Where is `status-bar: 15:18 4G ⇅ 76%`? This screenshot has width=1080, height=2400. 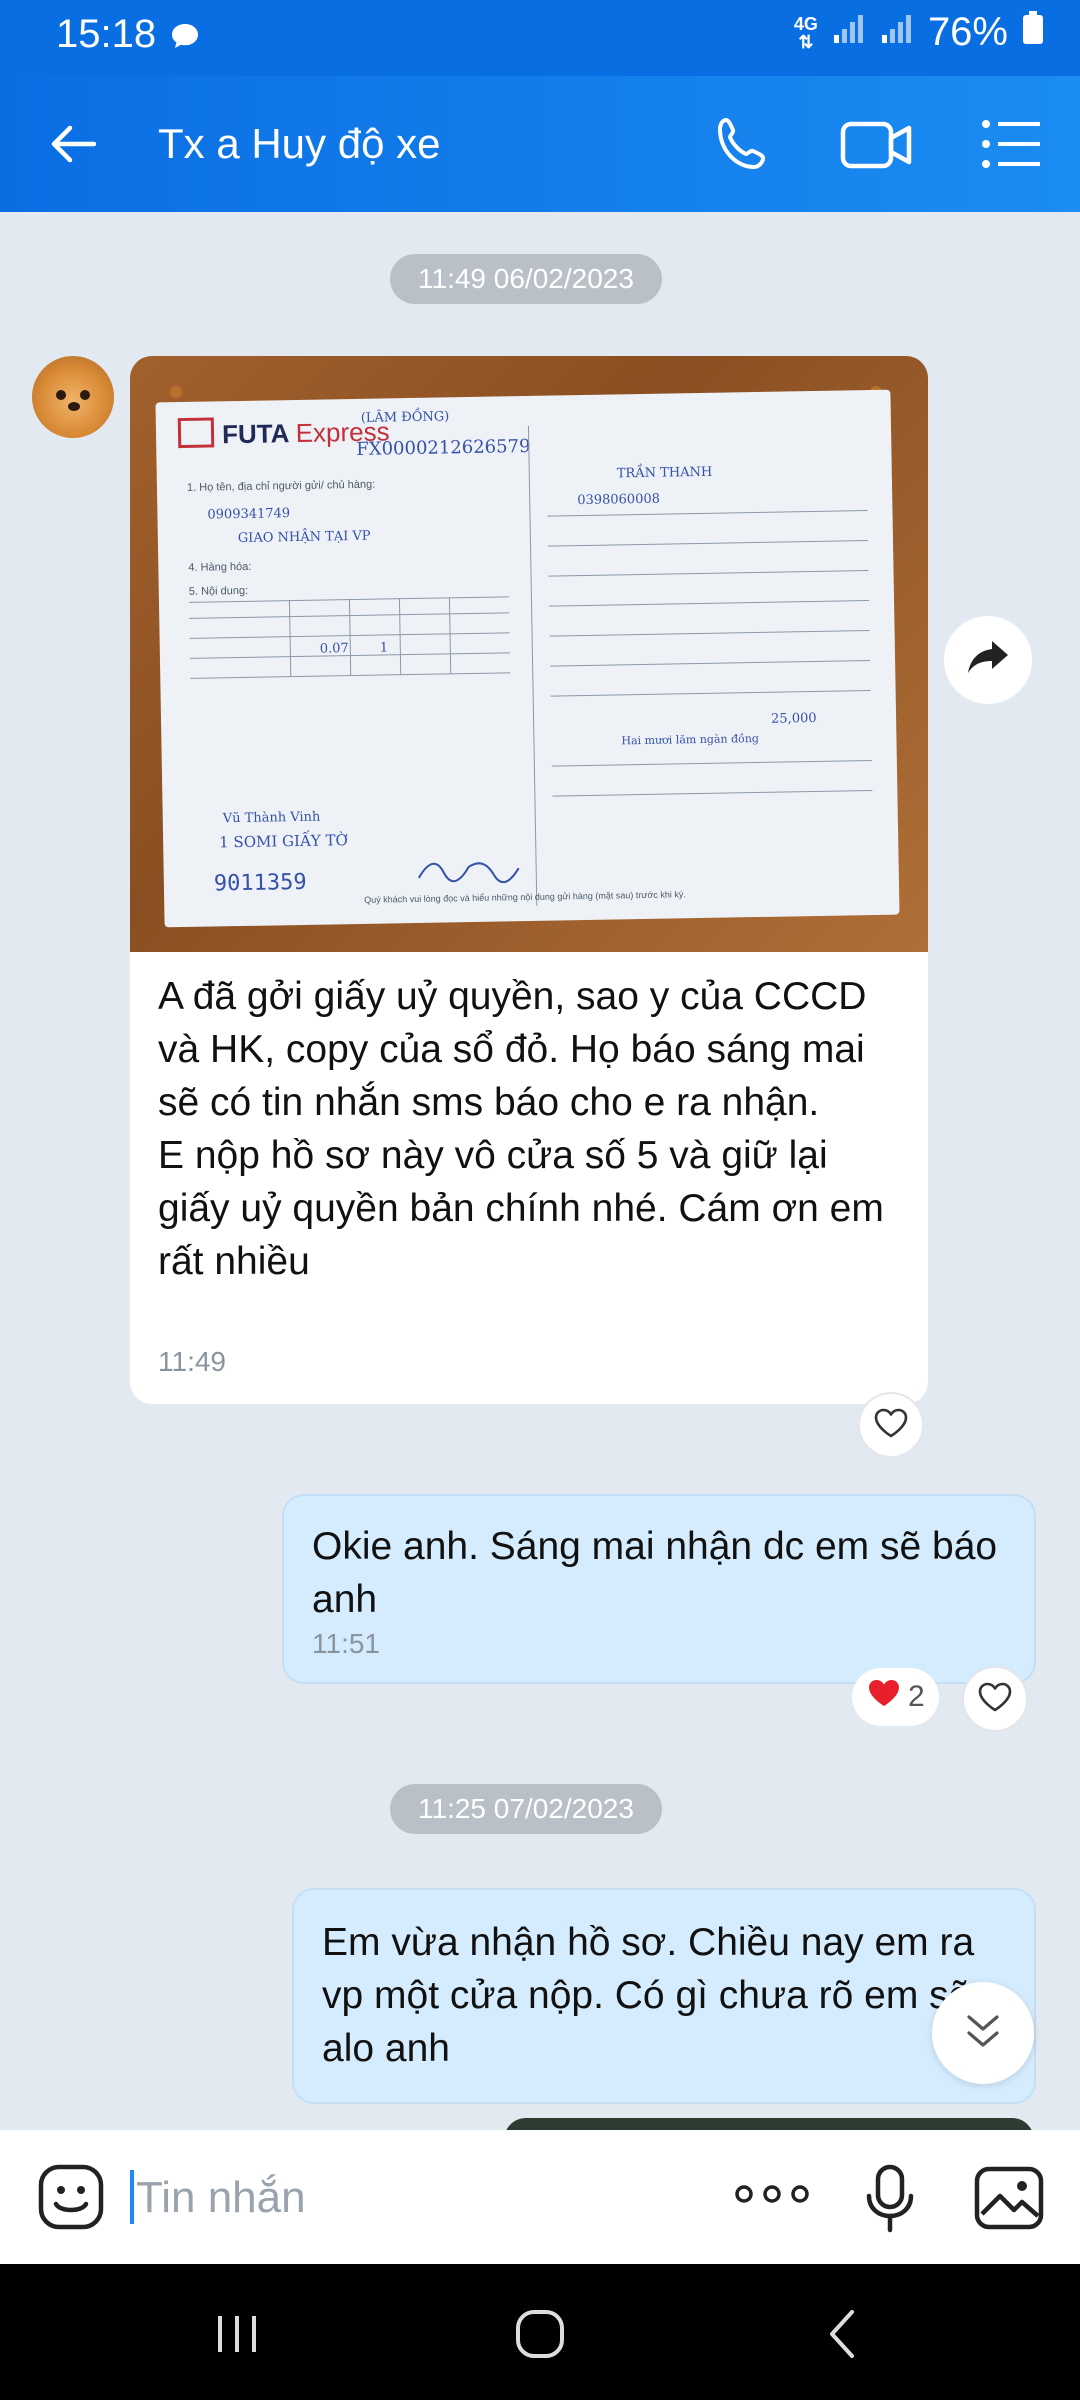
status-bar: 15:18 4G ⇅ 76% is located at coordinates (540, 38).